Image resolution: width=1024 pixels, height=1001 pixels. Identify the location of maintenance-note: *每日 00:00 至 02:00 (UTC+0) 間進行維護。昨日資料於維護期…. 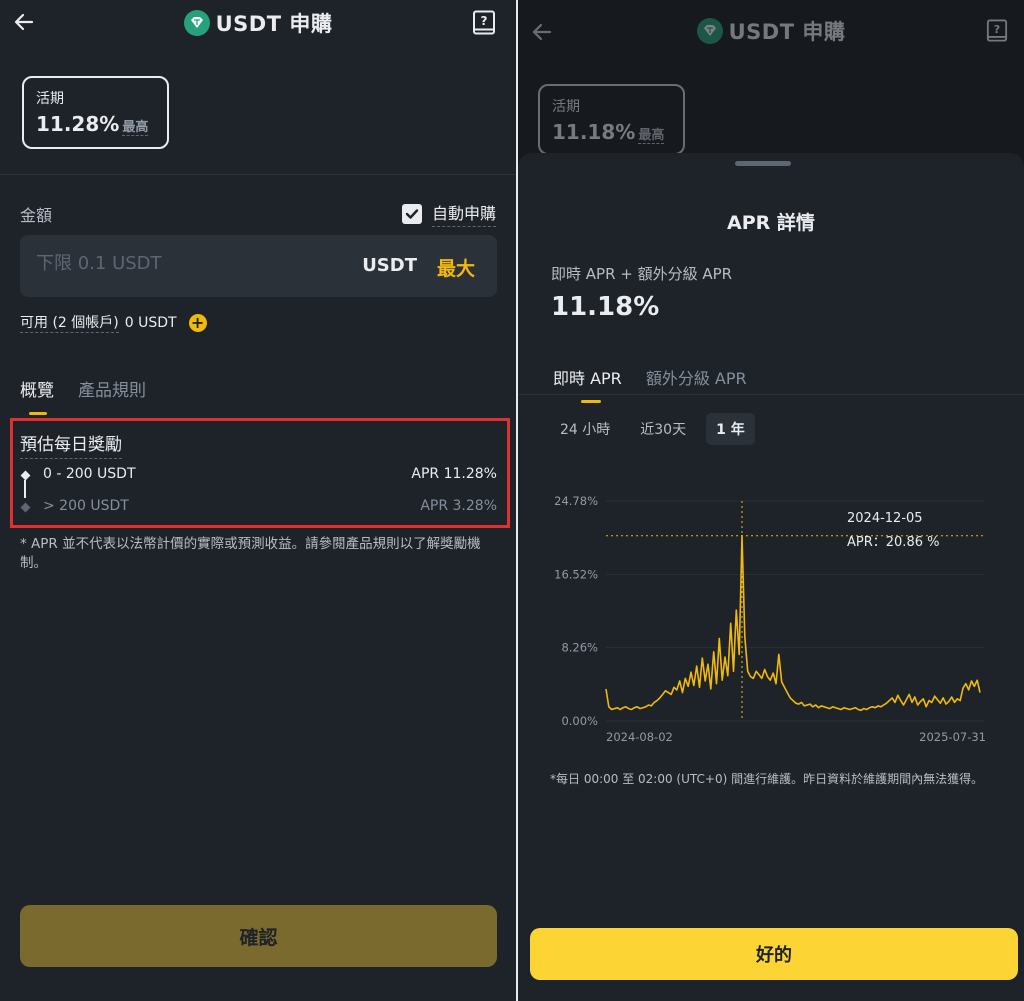
(767, 779).